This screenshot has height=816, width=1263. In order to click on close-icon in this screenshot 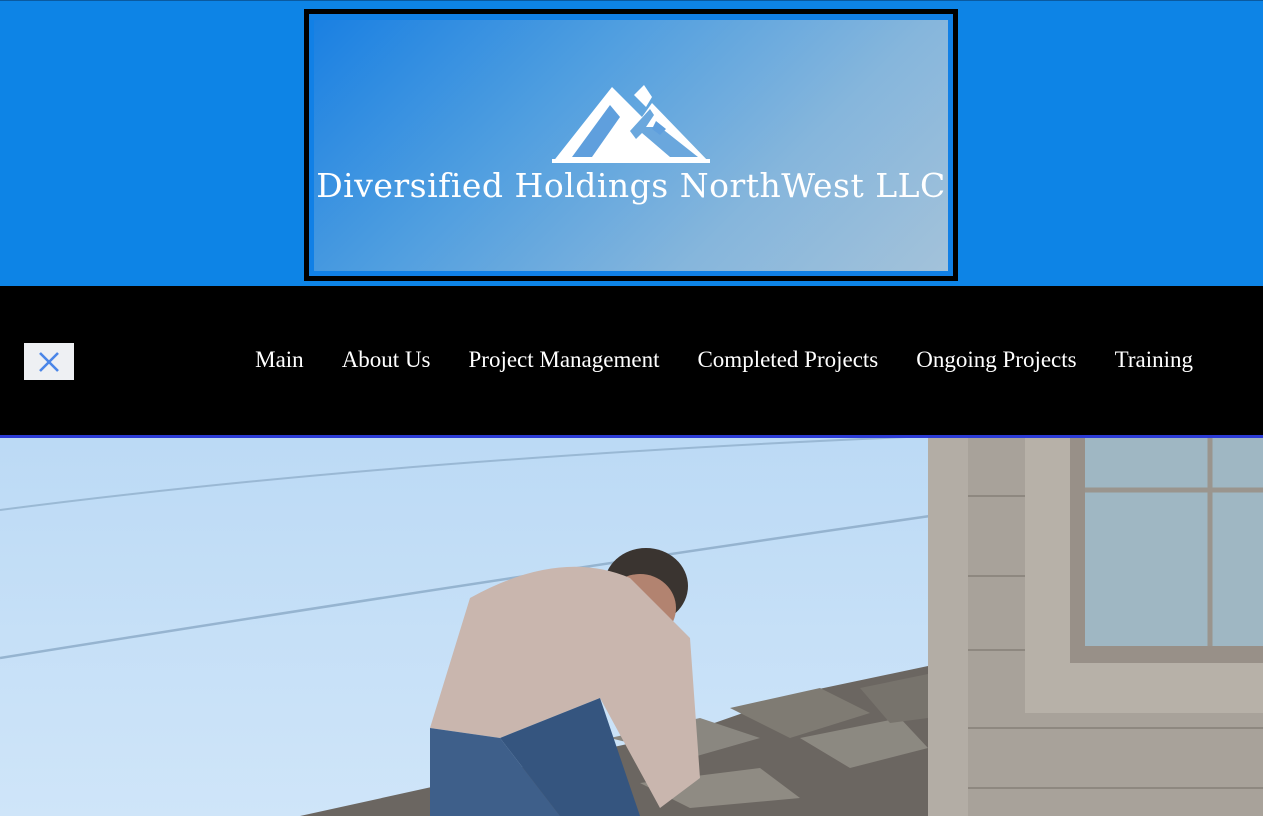, I will do `click(49, 361)`.